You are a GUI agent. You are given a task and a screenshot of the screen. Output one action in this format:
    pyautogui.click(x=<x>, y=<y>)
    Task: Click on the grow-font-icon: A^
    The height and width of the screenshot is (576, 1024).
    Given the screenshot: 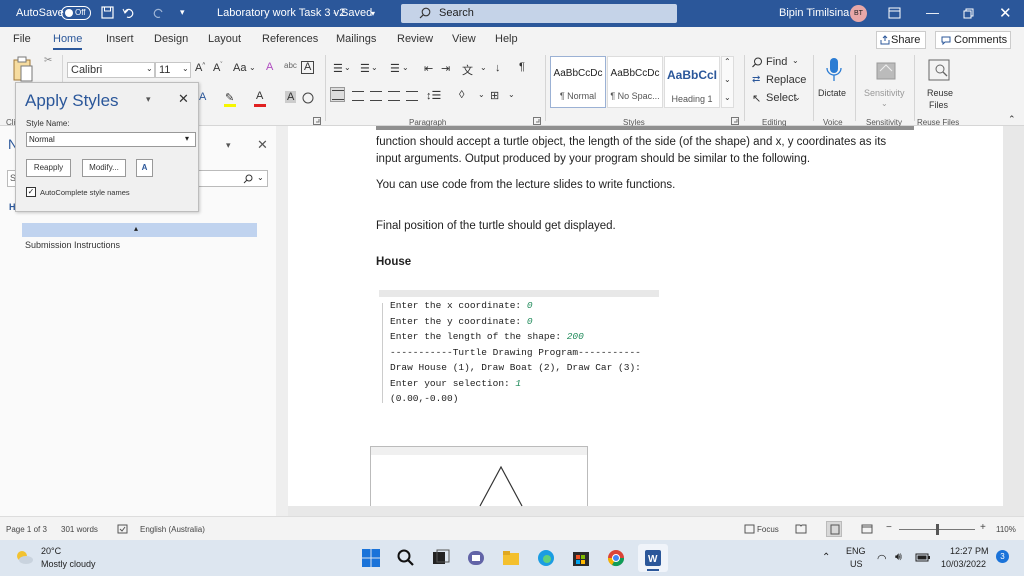 What is the action you would take?
    pyautogui.click(x=200, y=68)
    